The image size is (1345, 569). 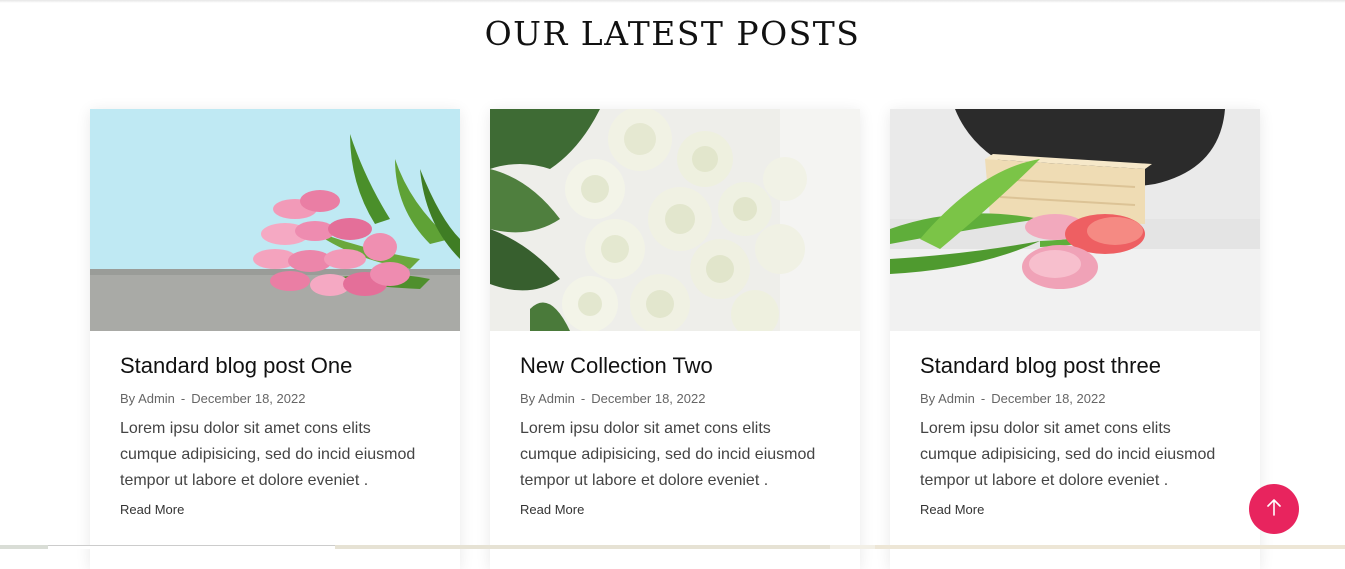 What do you see at coordinates (672, 33) in the screenshot?
I see `section-title: OUR LATEST POSTS` at bounding box center [672, 33].